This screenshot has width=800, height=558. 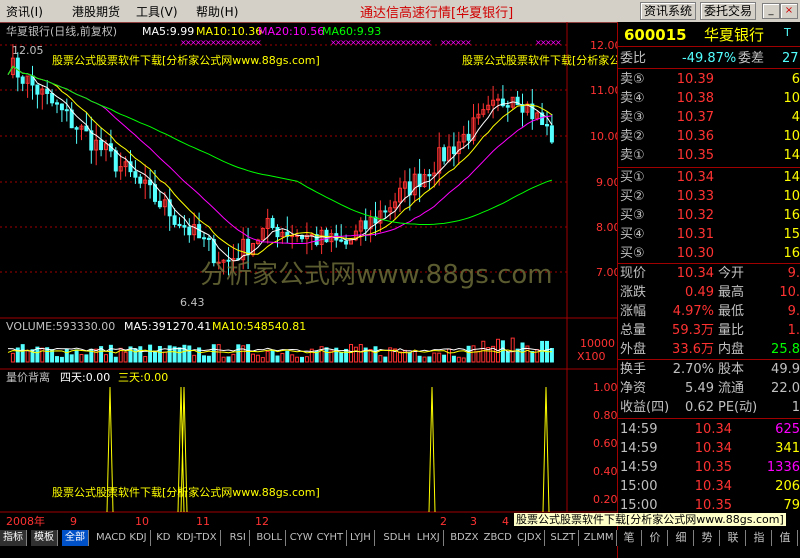 What do you see at coordinates (787, 448) in the screenshot?
I see `tick-volume: 341` at bounding box center [787, 448].